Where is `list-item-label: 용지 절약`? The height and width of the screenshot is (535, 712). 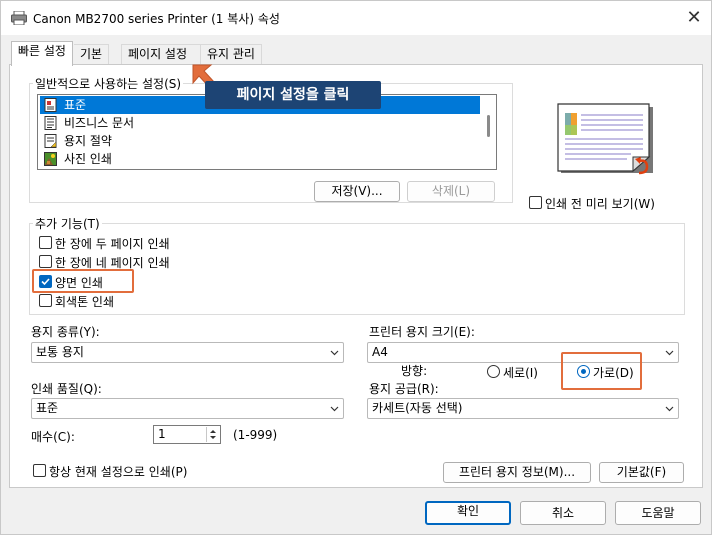
list-item-label: 용지 절약 is located at coordinates (88, 141).